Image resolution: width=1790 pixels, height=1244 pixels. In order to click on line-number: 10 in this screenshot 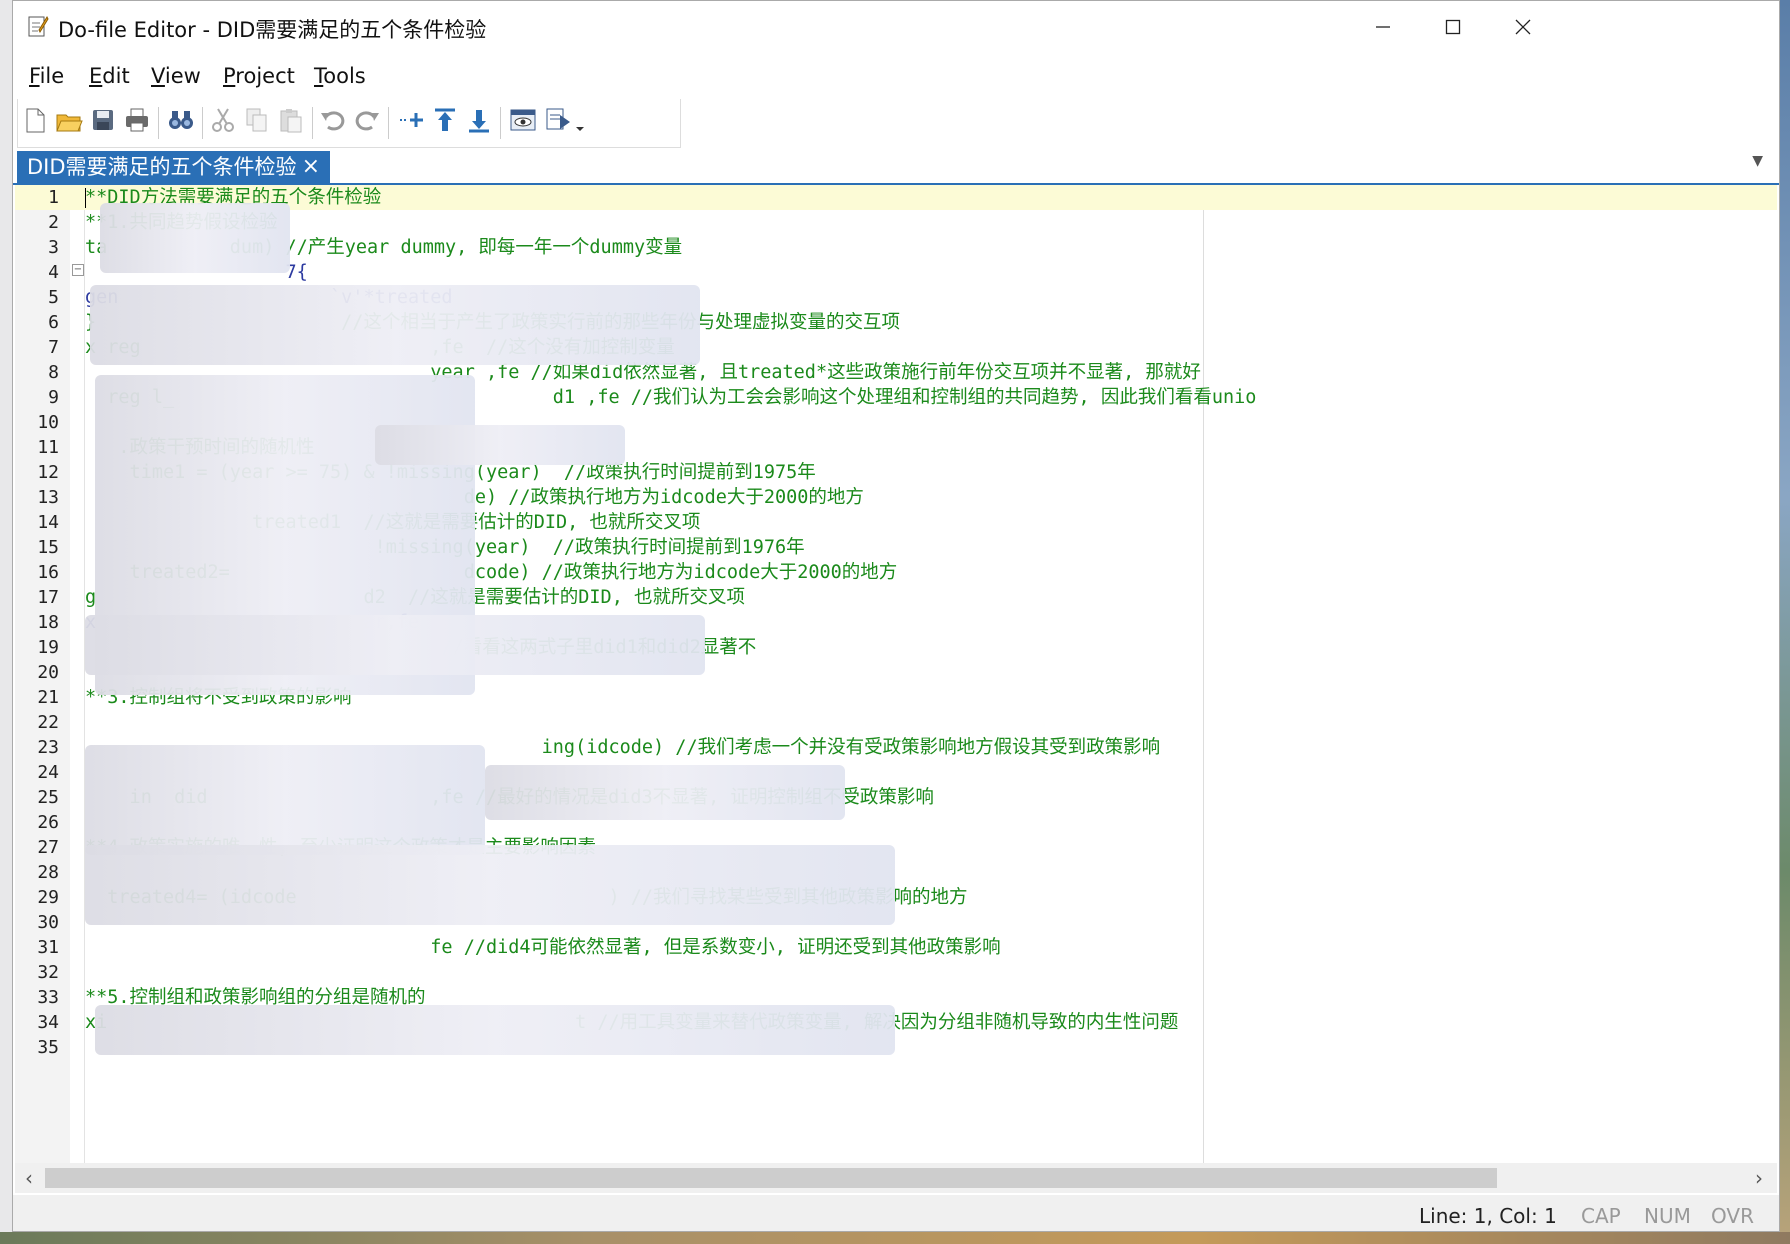, I will do `click(48, 422)`.